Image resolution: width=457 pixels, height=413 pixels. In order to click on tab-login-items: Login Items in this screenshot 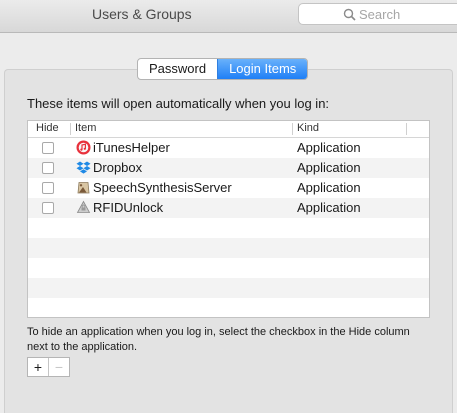, I will do `click(262, 69)`.